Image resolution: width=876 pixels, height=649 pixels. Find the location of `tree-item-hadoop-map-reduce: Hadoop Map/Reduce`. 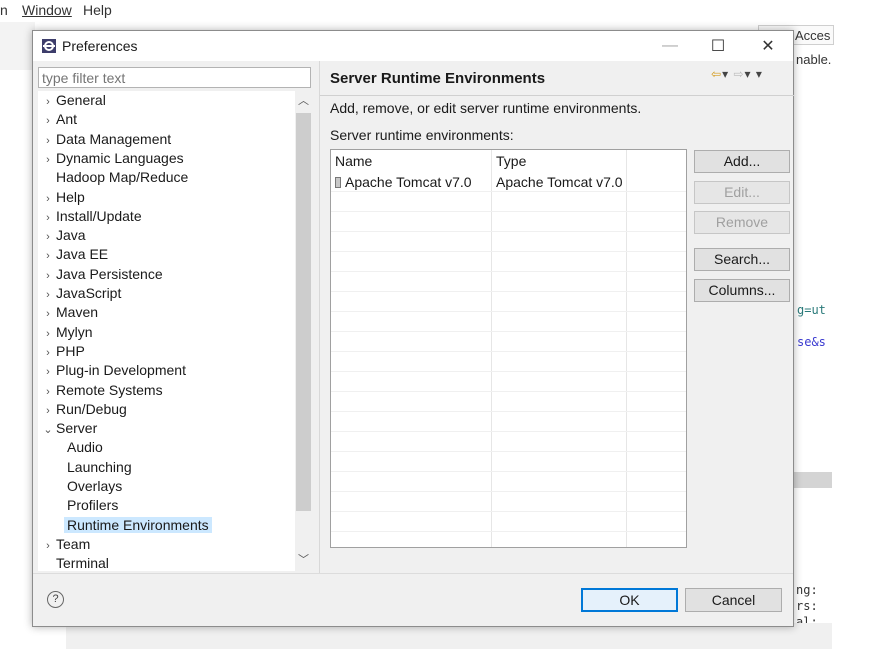

tree-item-hadoop-map-reduce: Hadoop Map/Reduce is located at coordinates (113, 177).